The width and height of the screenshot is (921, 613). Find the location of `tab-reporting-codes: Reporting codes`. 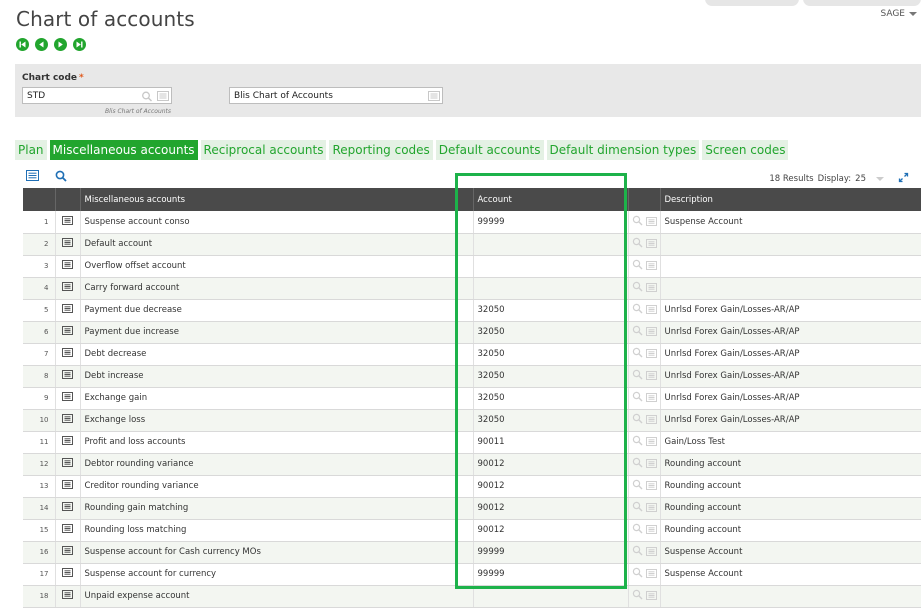

tab-reporting-codes: Reporting codes is located at coordinates (381, 150).